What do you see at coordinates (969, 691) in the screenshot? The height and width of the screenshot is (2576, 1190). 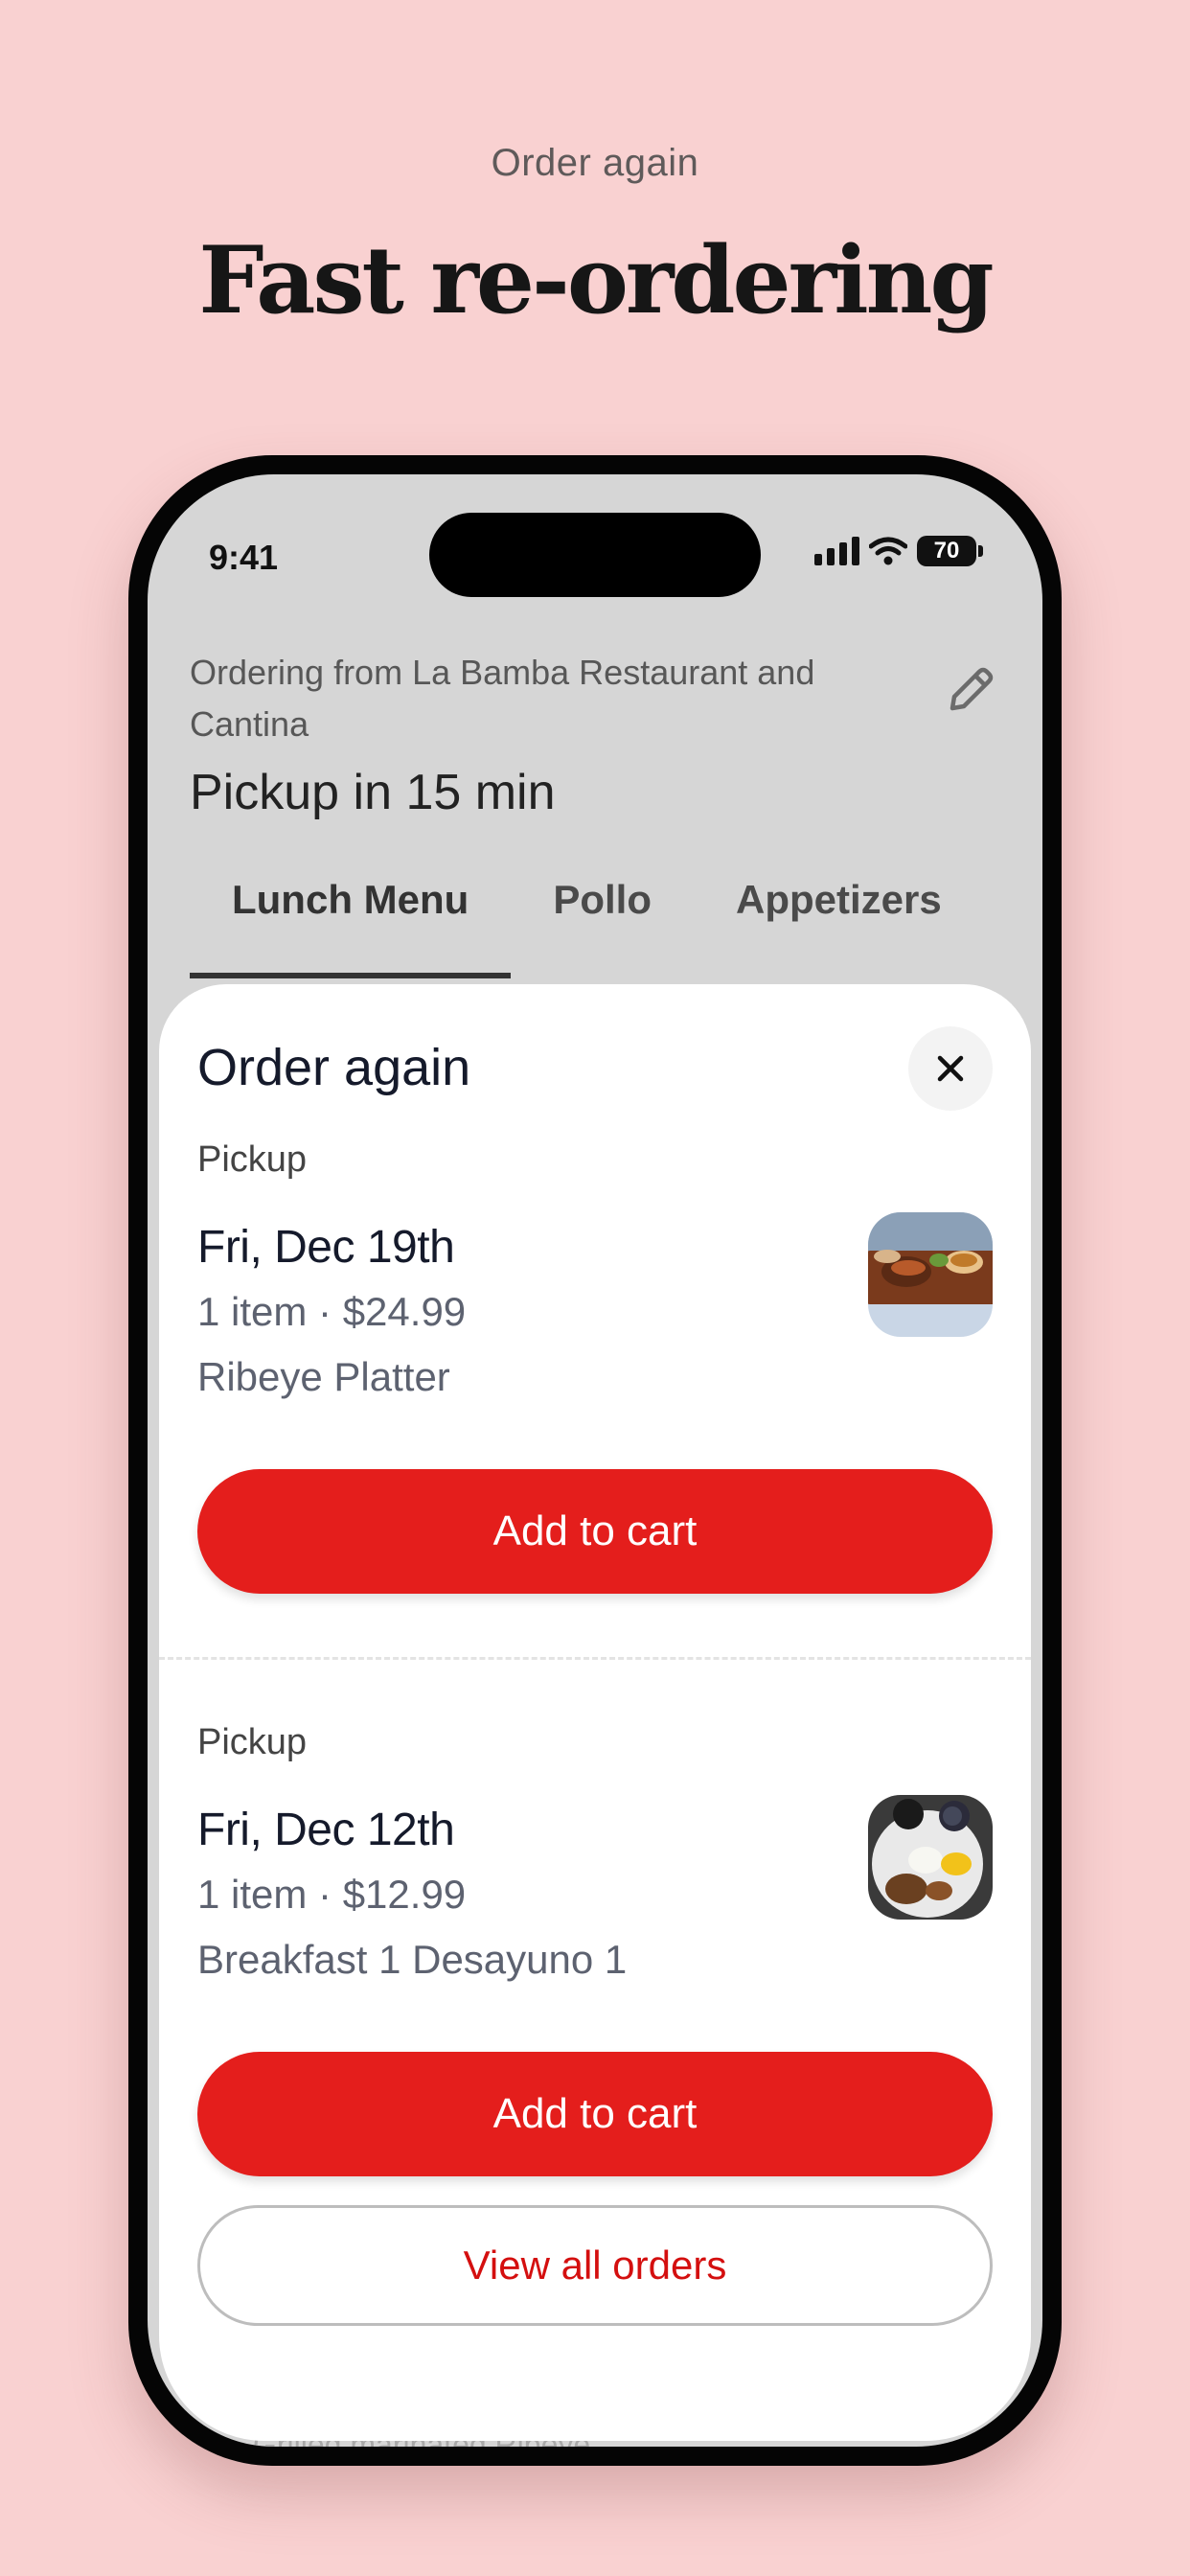 I see `pencil-icon` at bounding box center [969, 691].